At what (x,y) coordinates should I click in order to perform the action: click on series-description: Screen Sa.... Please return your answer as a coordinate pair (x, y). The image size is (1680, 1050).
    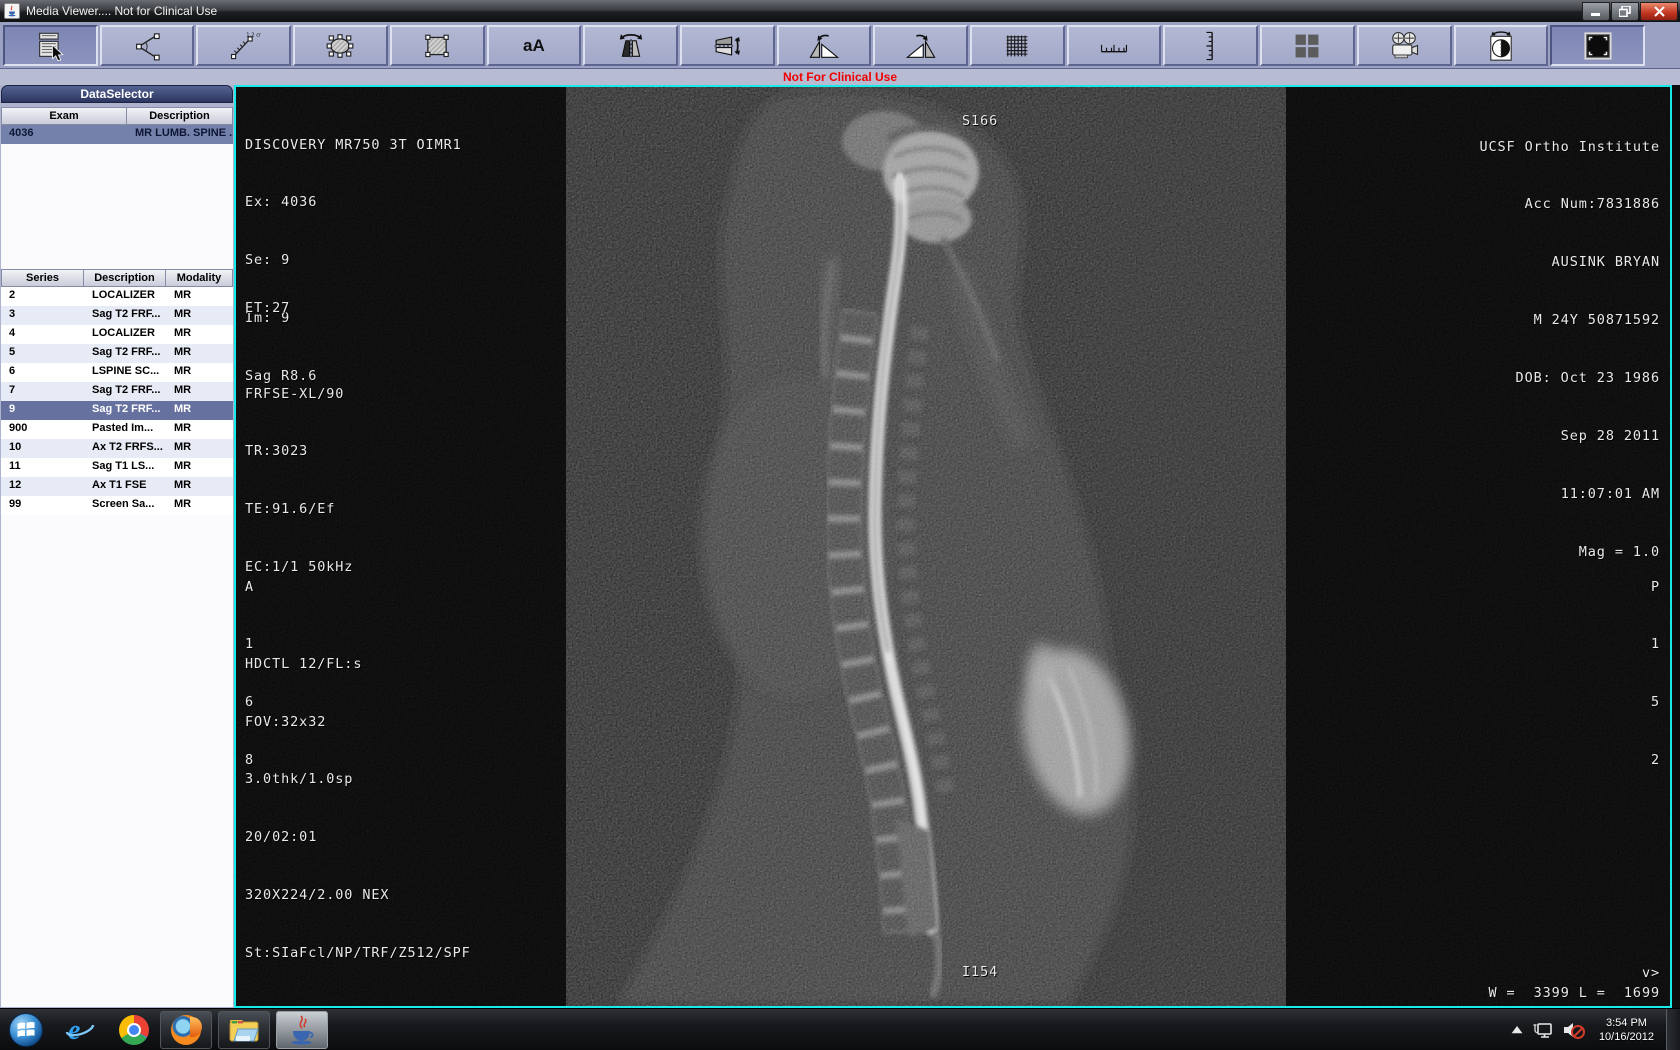
    Looking at the image, I should click on (123, 504).